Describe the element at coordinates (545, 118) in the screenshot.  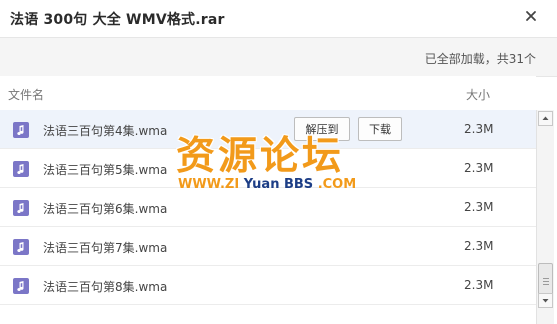
I see `scroll-up-arrow-icon` at that location.